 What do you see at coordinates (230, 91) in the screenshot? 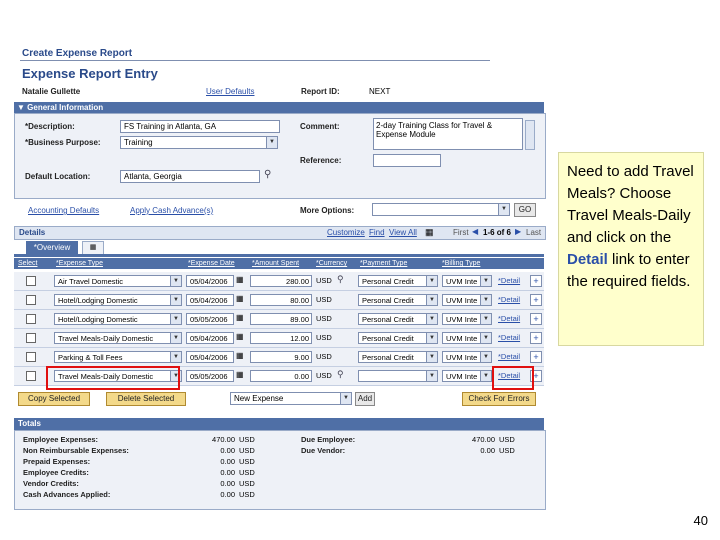
I see `user-defaults-link: User Defaults` at bounding box center [230, 91].